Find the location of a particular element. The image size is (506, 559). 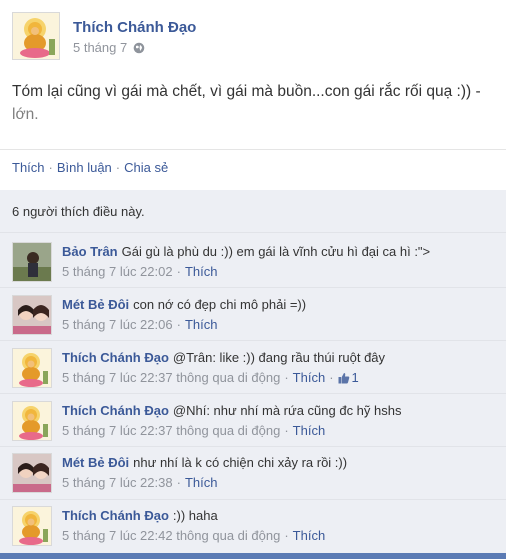

thumbs-up-icon is located at coordinates (344, 378).